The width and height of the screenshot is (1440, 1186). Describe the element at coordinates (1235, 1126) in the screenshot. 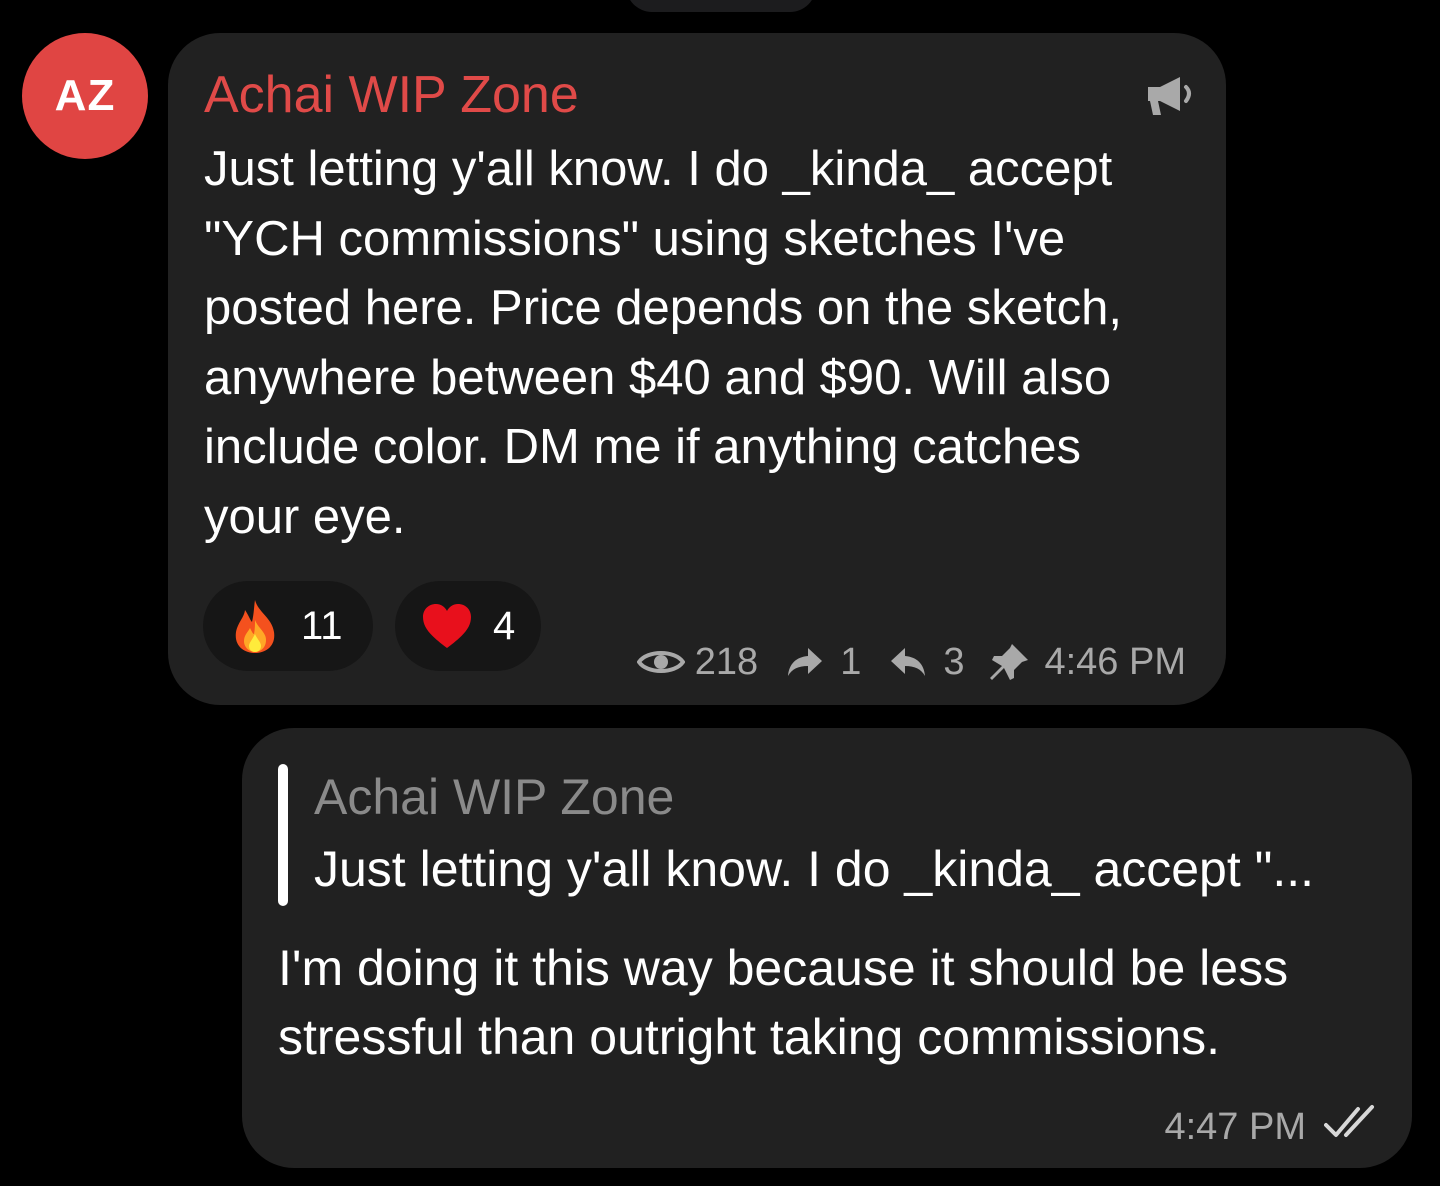

I see `message-time: 4:47 PM` at that location.